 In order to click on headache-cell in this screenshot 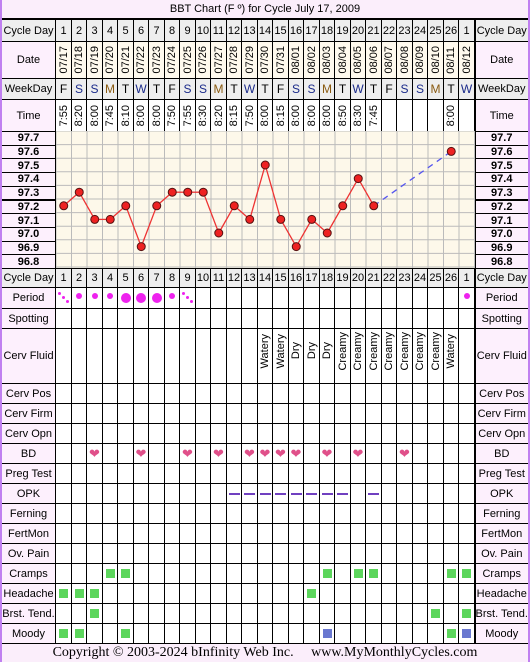, I will do `click(234, 593)`.